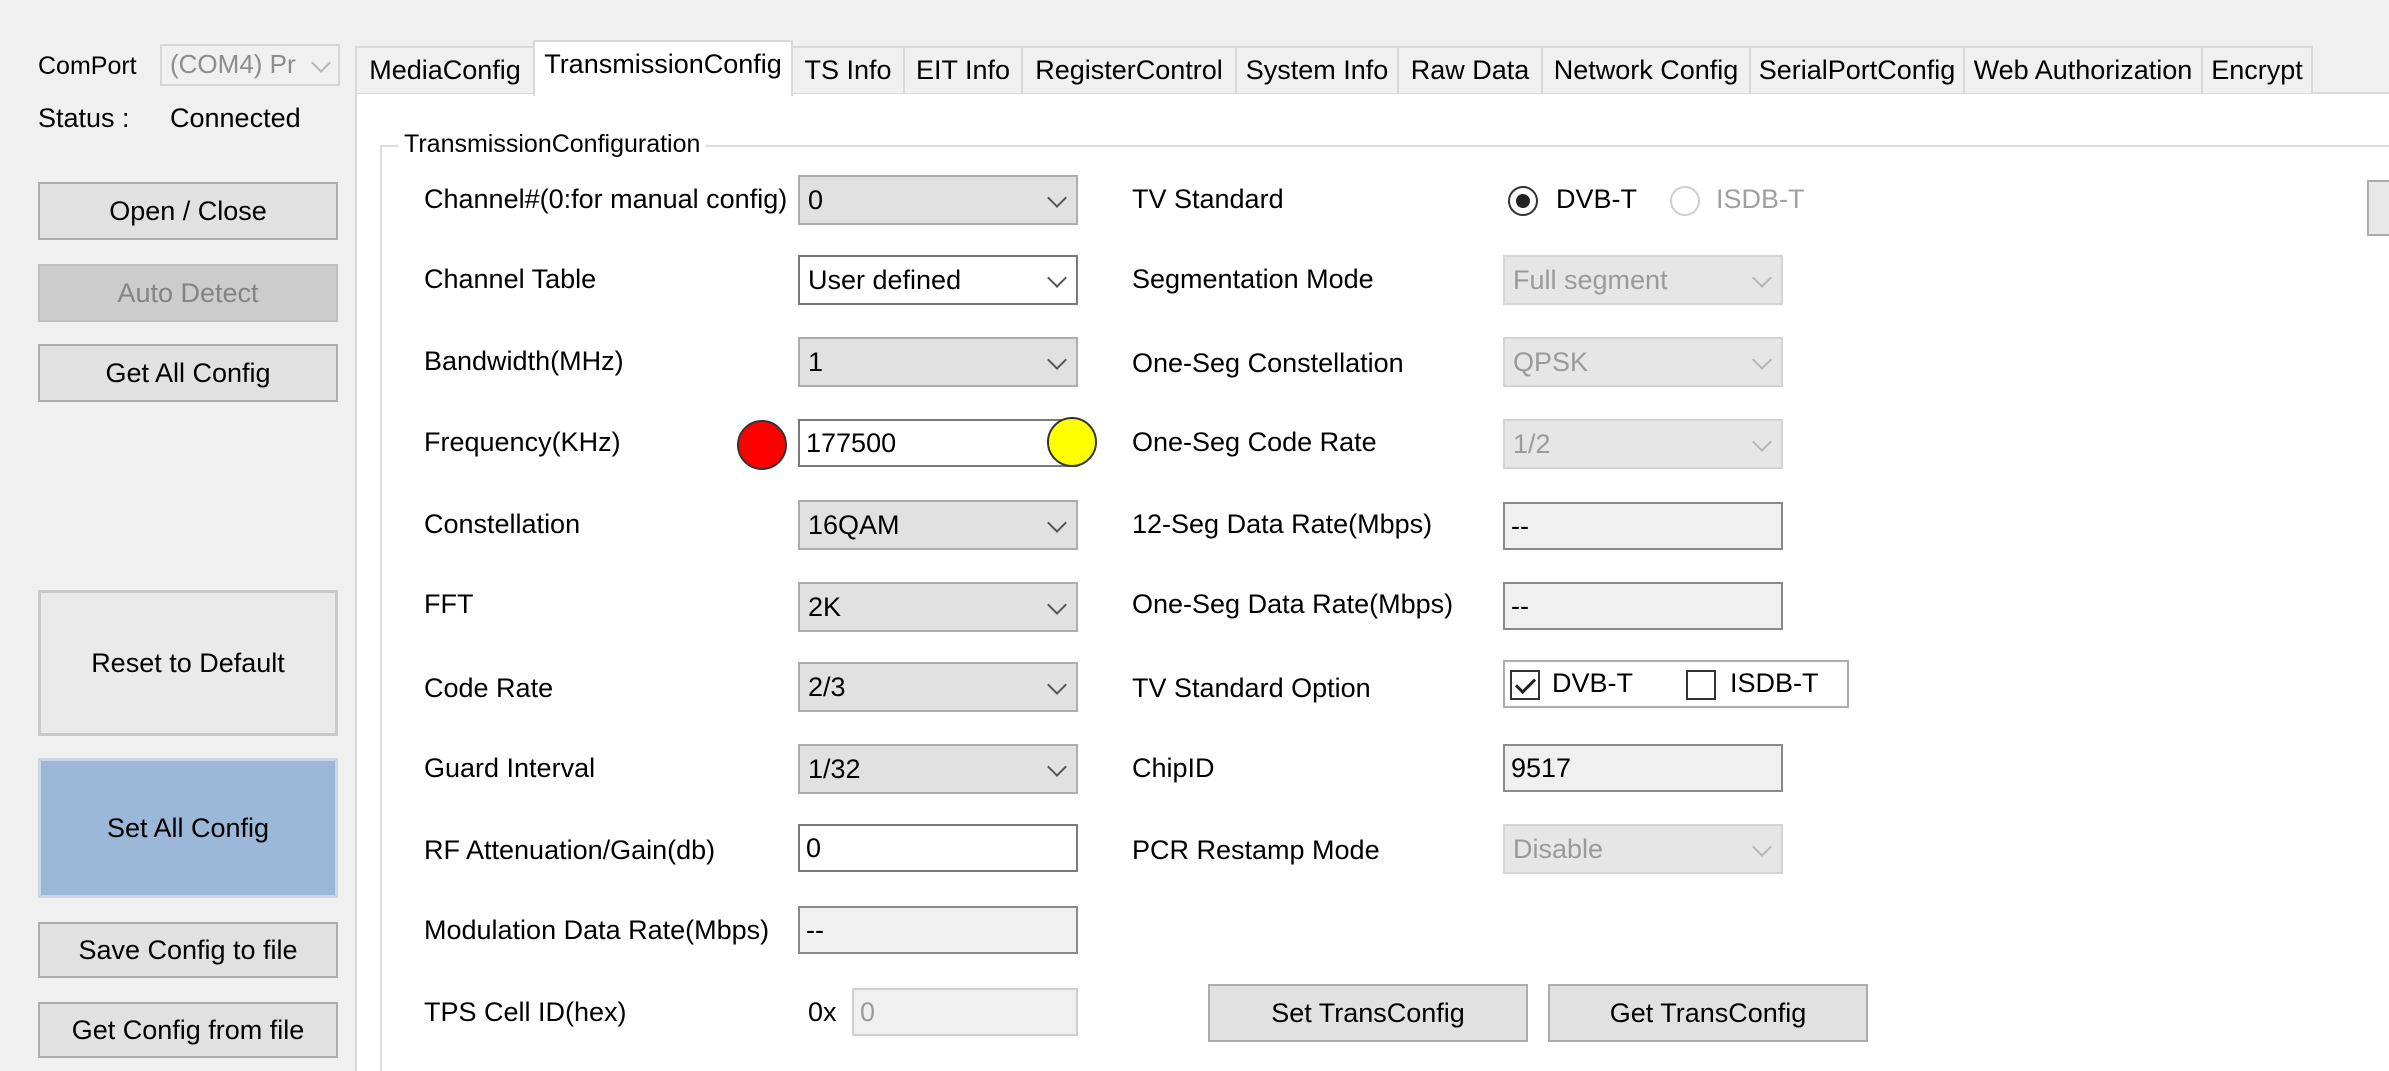 Image resolution: width=2389 pixels, height=1071 pixels. Describe the element at coordinates (1317, 69) in the screenshot. I see `tab-system-info: System Info` at that location.